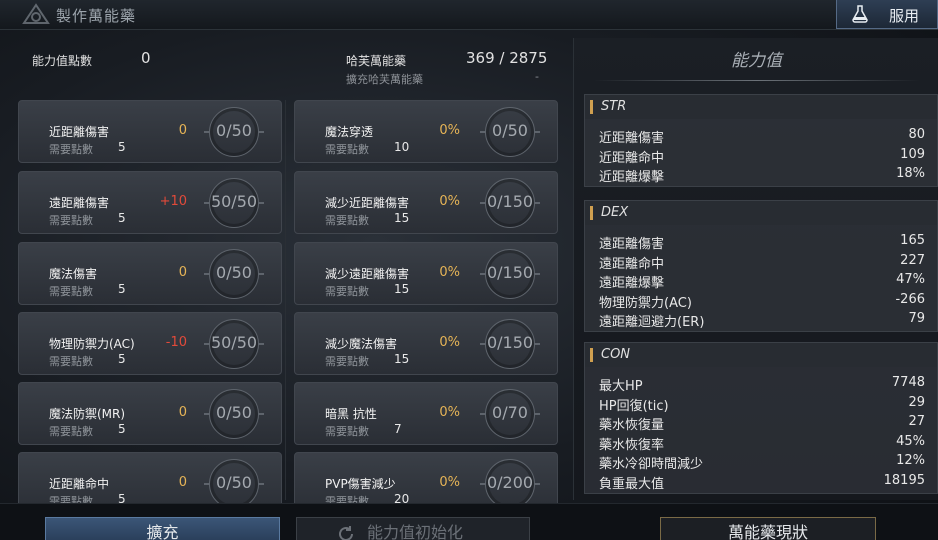 This screenshot has width=938, height=540. Describe the element at coordinates (384, 79) in the screenshot. I see `expand-potion-label: 擴充哈芙萬能藥` at that location.